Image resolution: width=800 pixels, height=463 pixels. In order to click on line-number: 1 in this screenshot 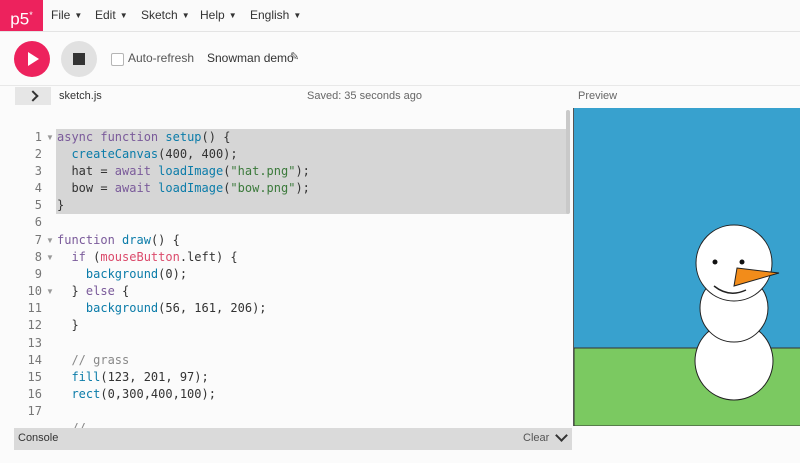, I will do `click(38, 137)`.